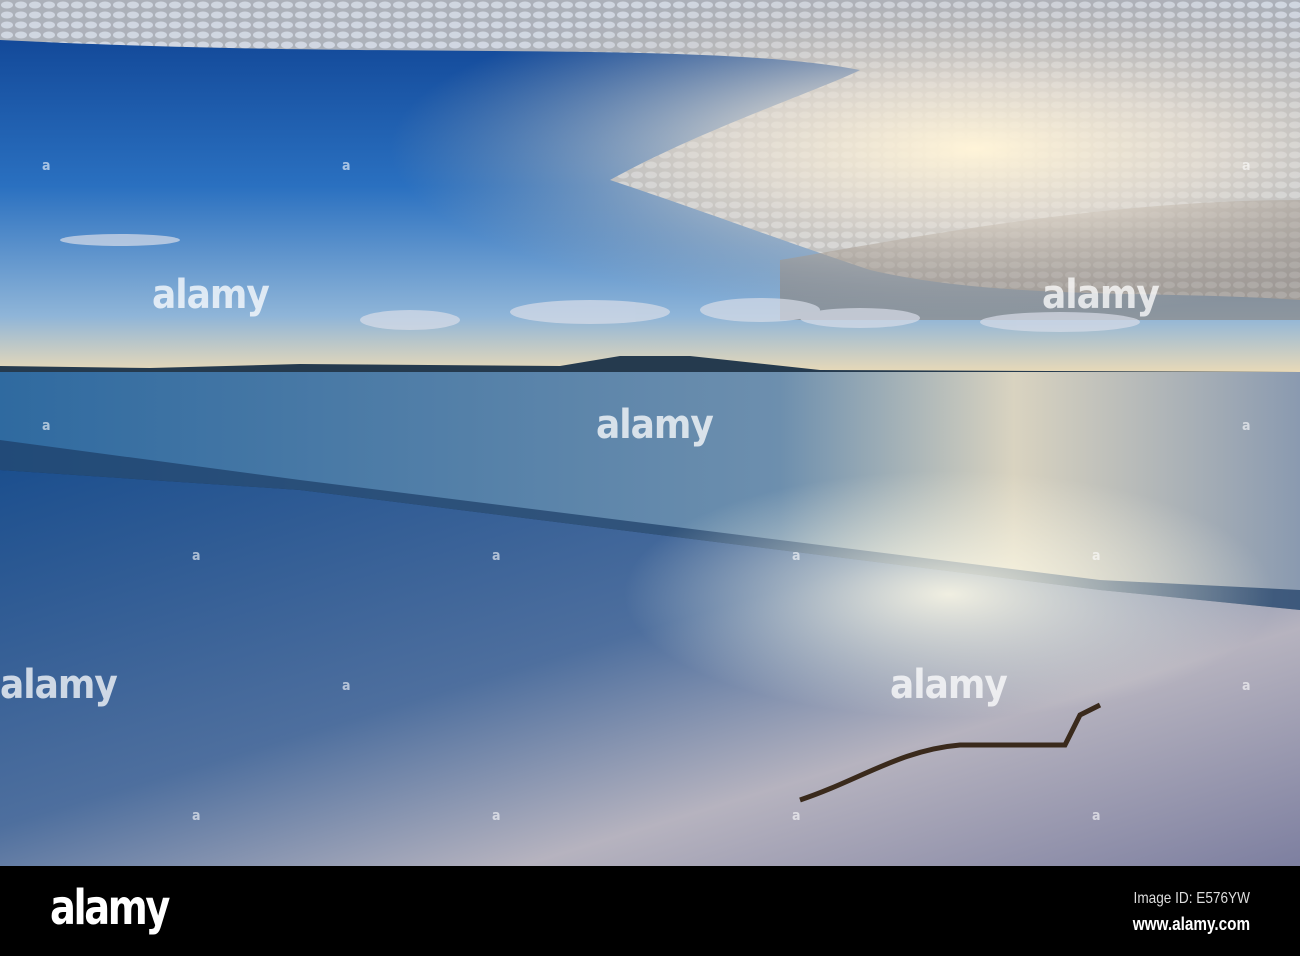 Image resolution: width=1300 pixels, height=956 pixels. What do you see at coordinates (1191, 898) in the screenshot?
I see `image-id-label: Image ID: E576YW` at bounding box center [1191, 898].